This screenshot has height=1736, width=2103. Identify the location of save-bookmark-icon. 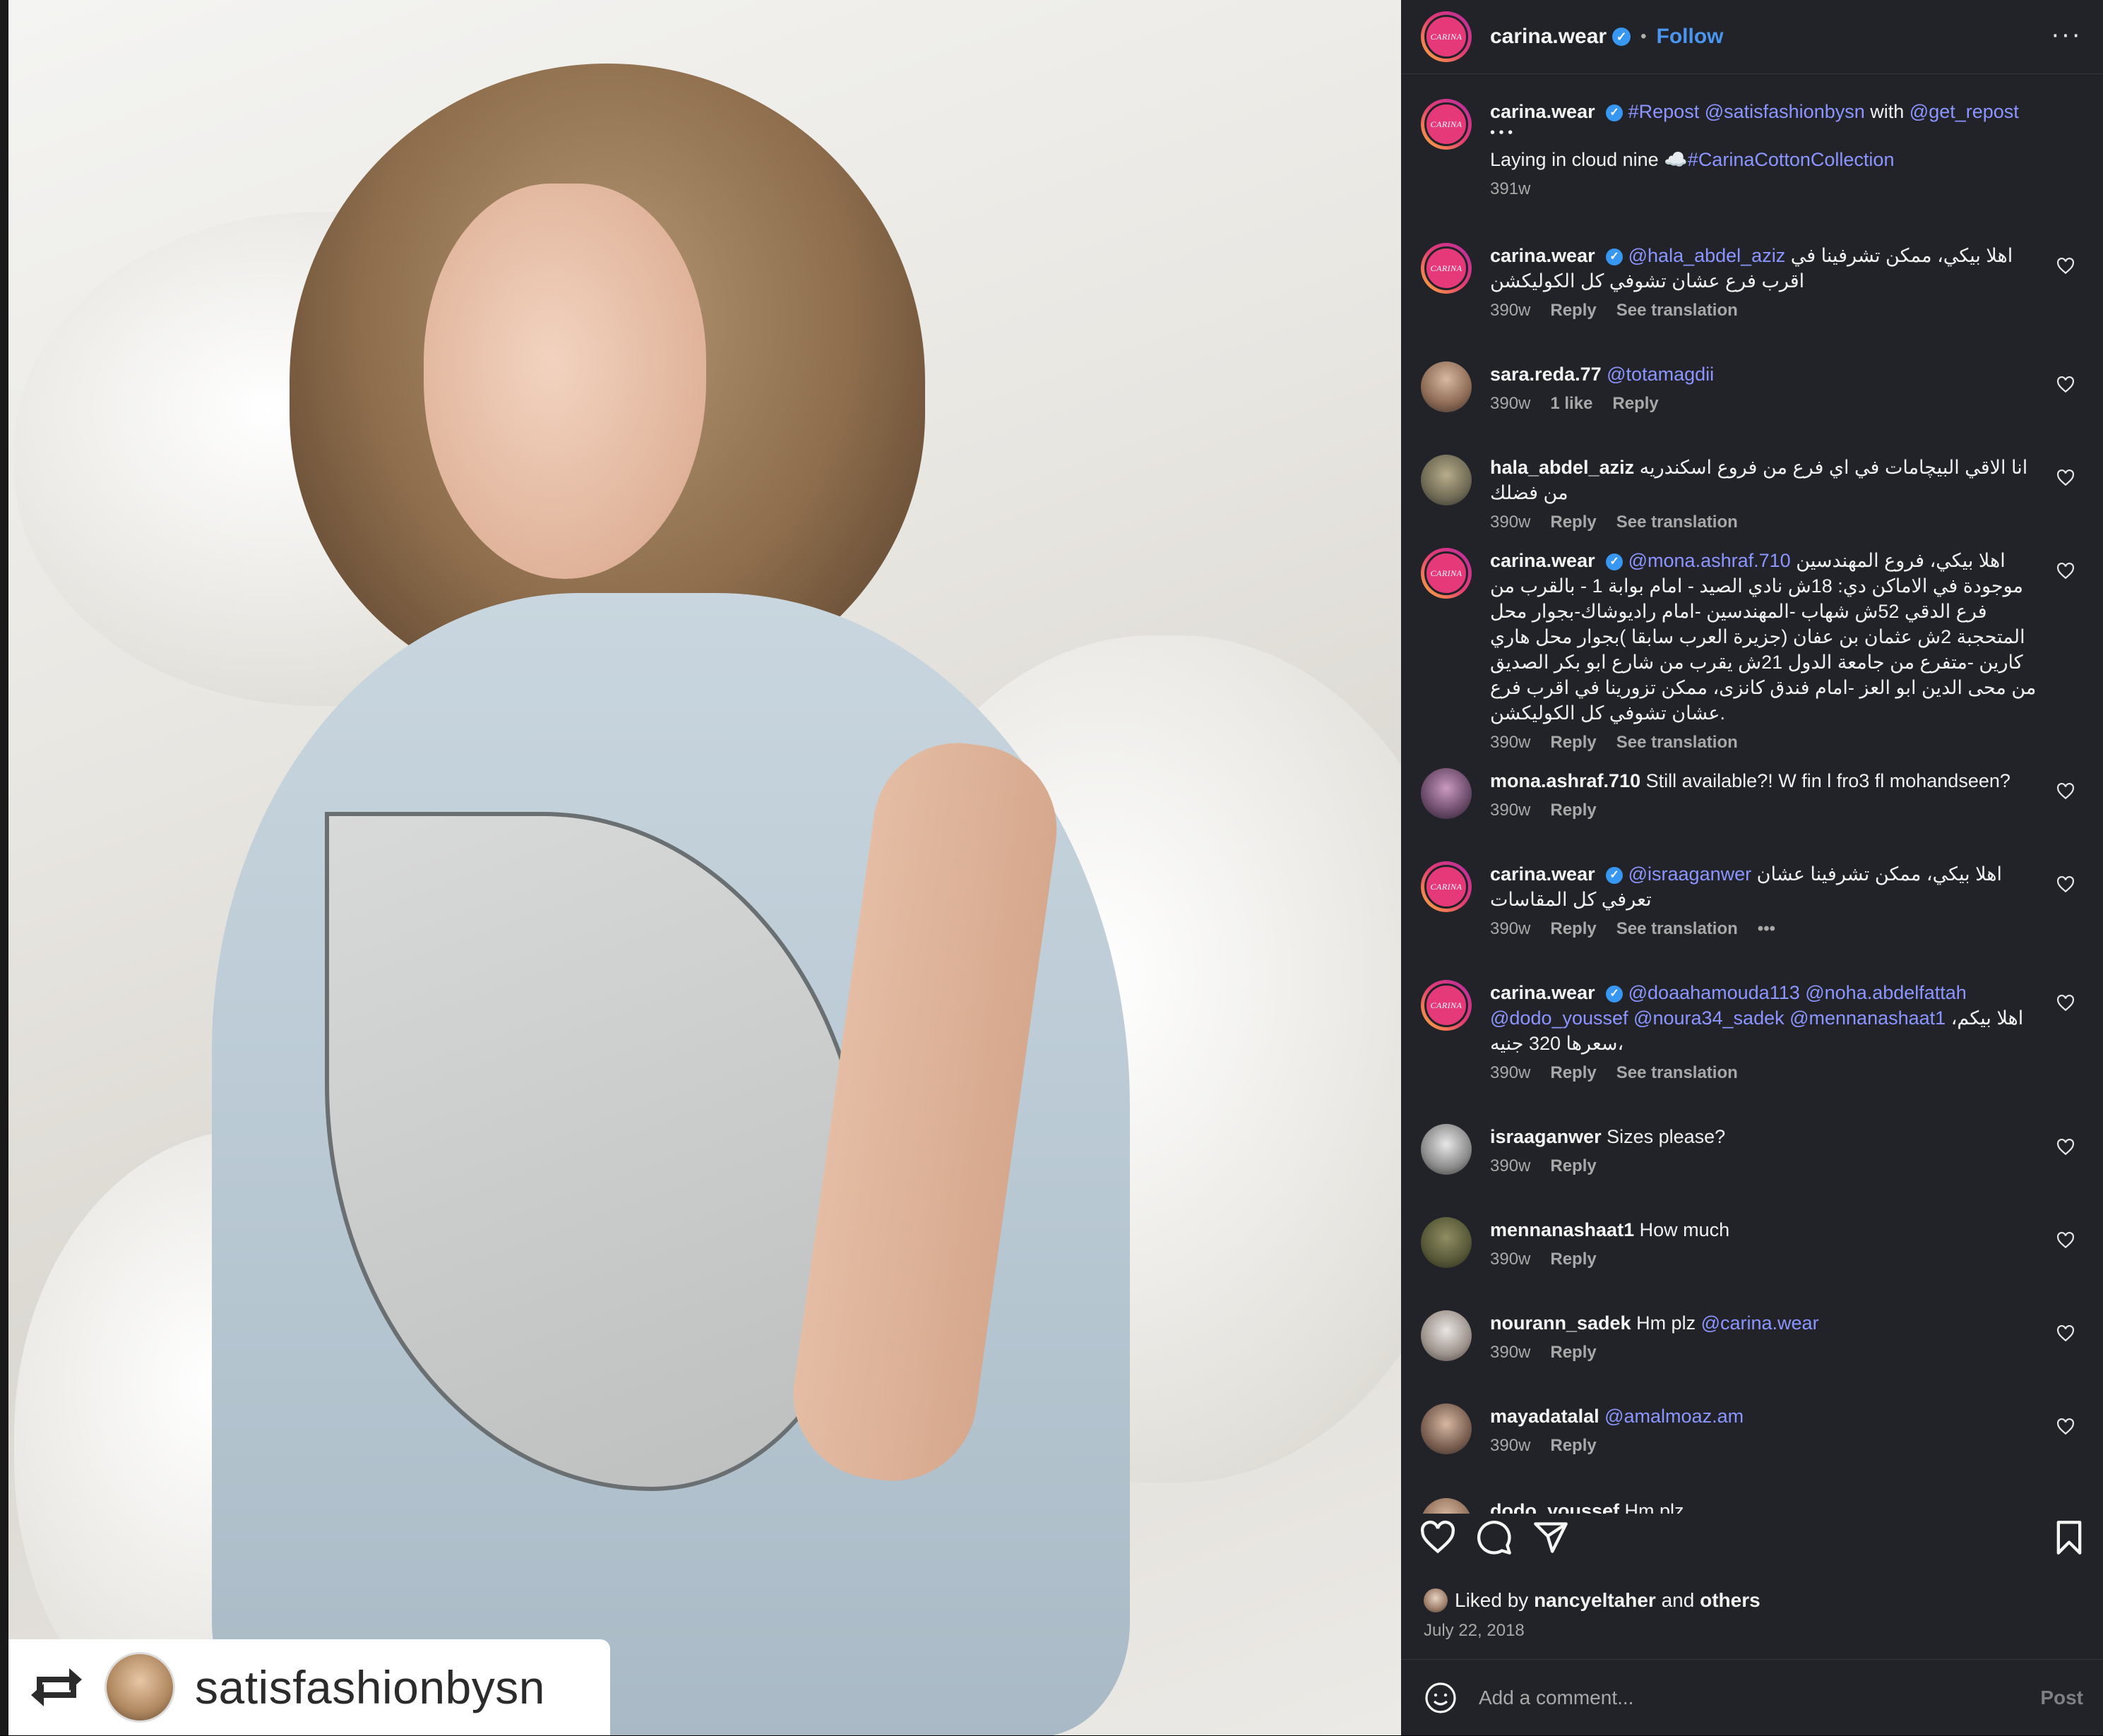
(2069, 1537).